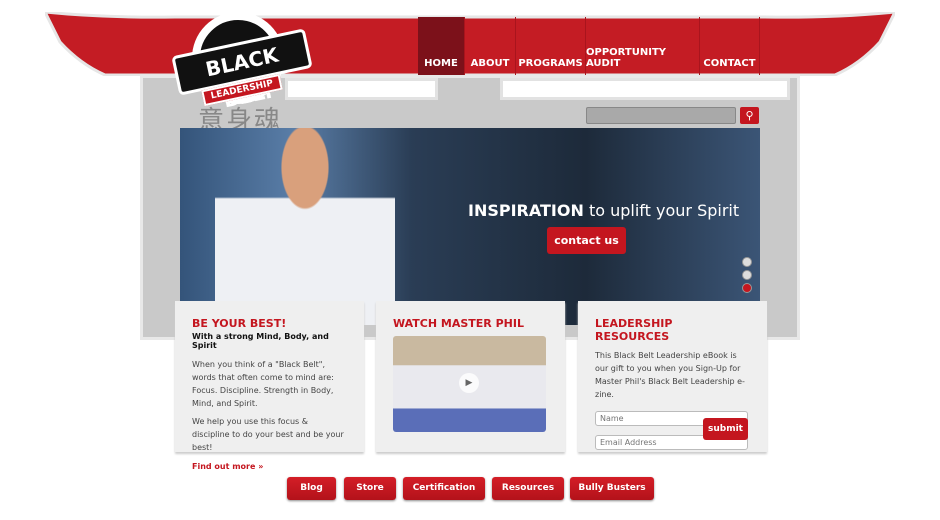  I want to click on nav-home: HOME, so click(441, 46).